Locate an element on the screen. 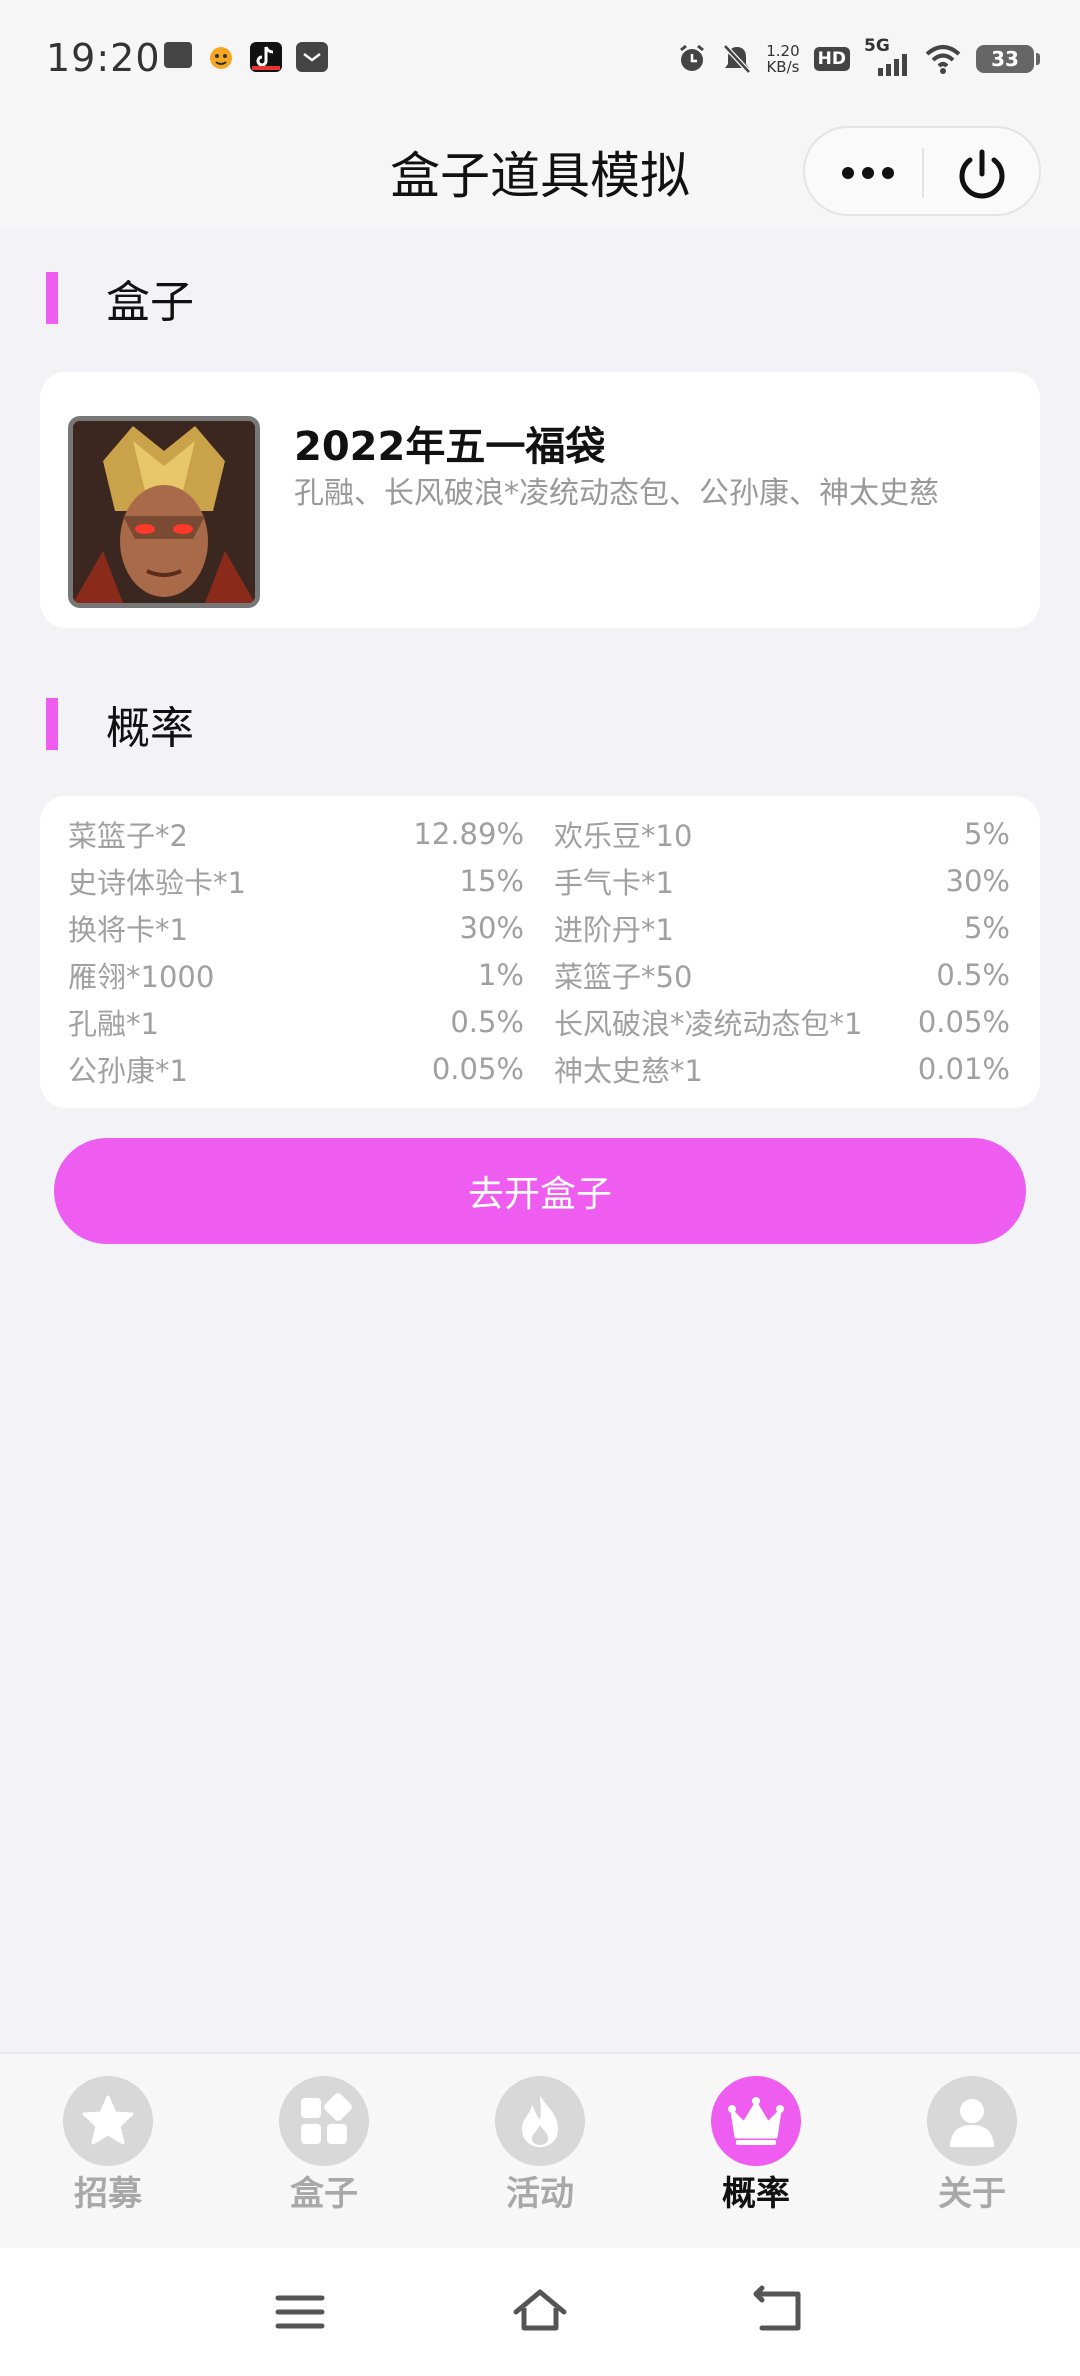 Image resolution: width=1080 pixels, height=2376 pixels. capsule-divider is located at coordinates (923, 173).